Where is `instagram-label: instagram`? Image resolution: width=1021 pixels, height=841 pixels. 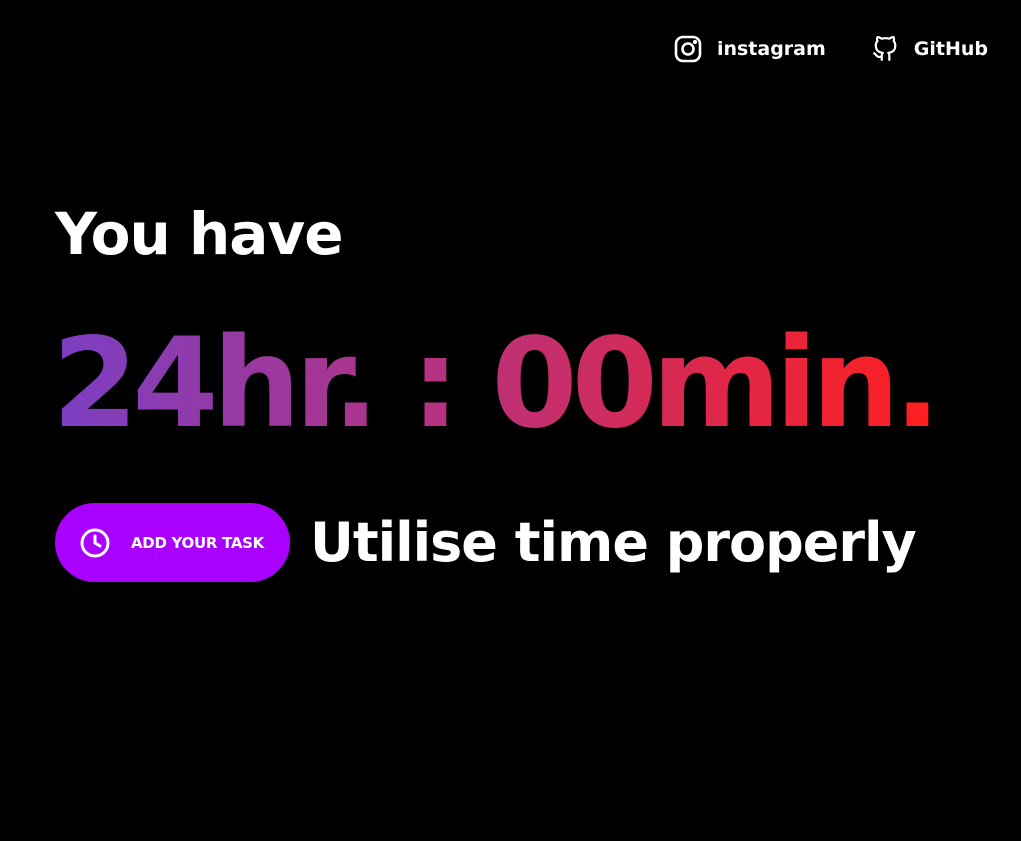 instagram-label: instagram is located at coordinates (771, 49).